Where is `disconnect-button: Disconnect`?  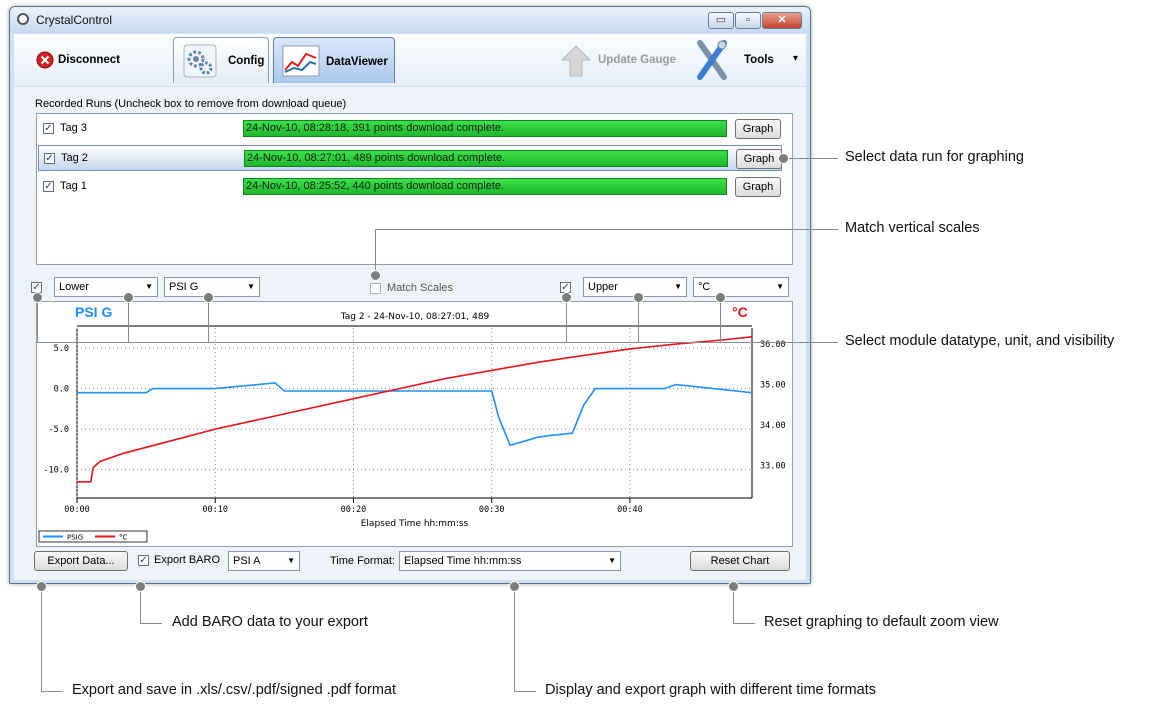 disconnect-button: Disconnect is located at coordinates (78, 60).